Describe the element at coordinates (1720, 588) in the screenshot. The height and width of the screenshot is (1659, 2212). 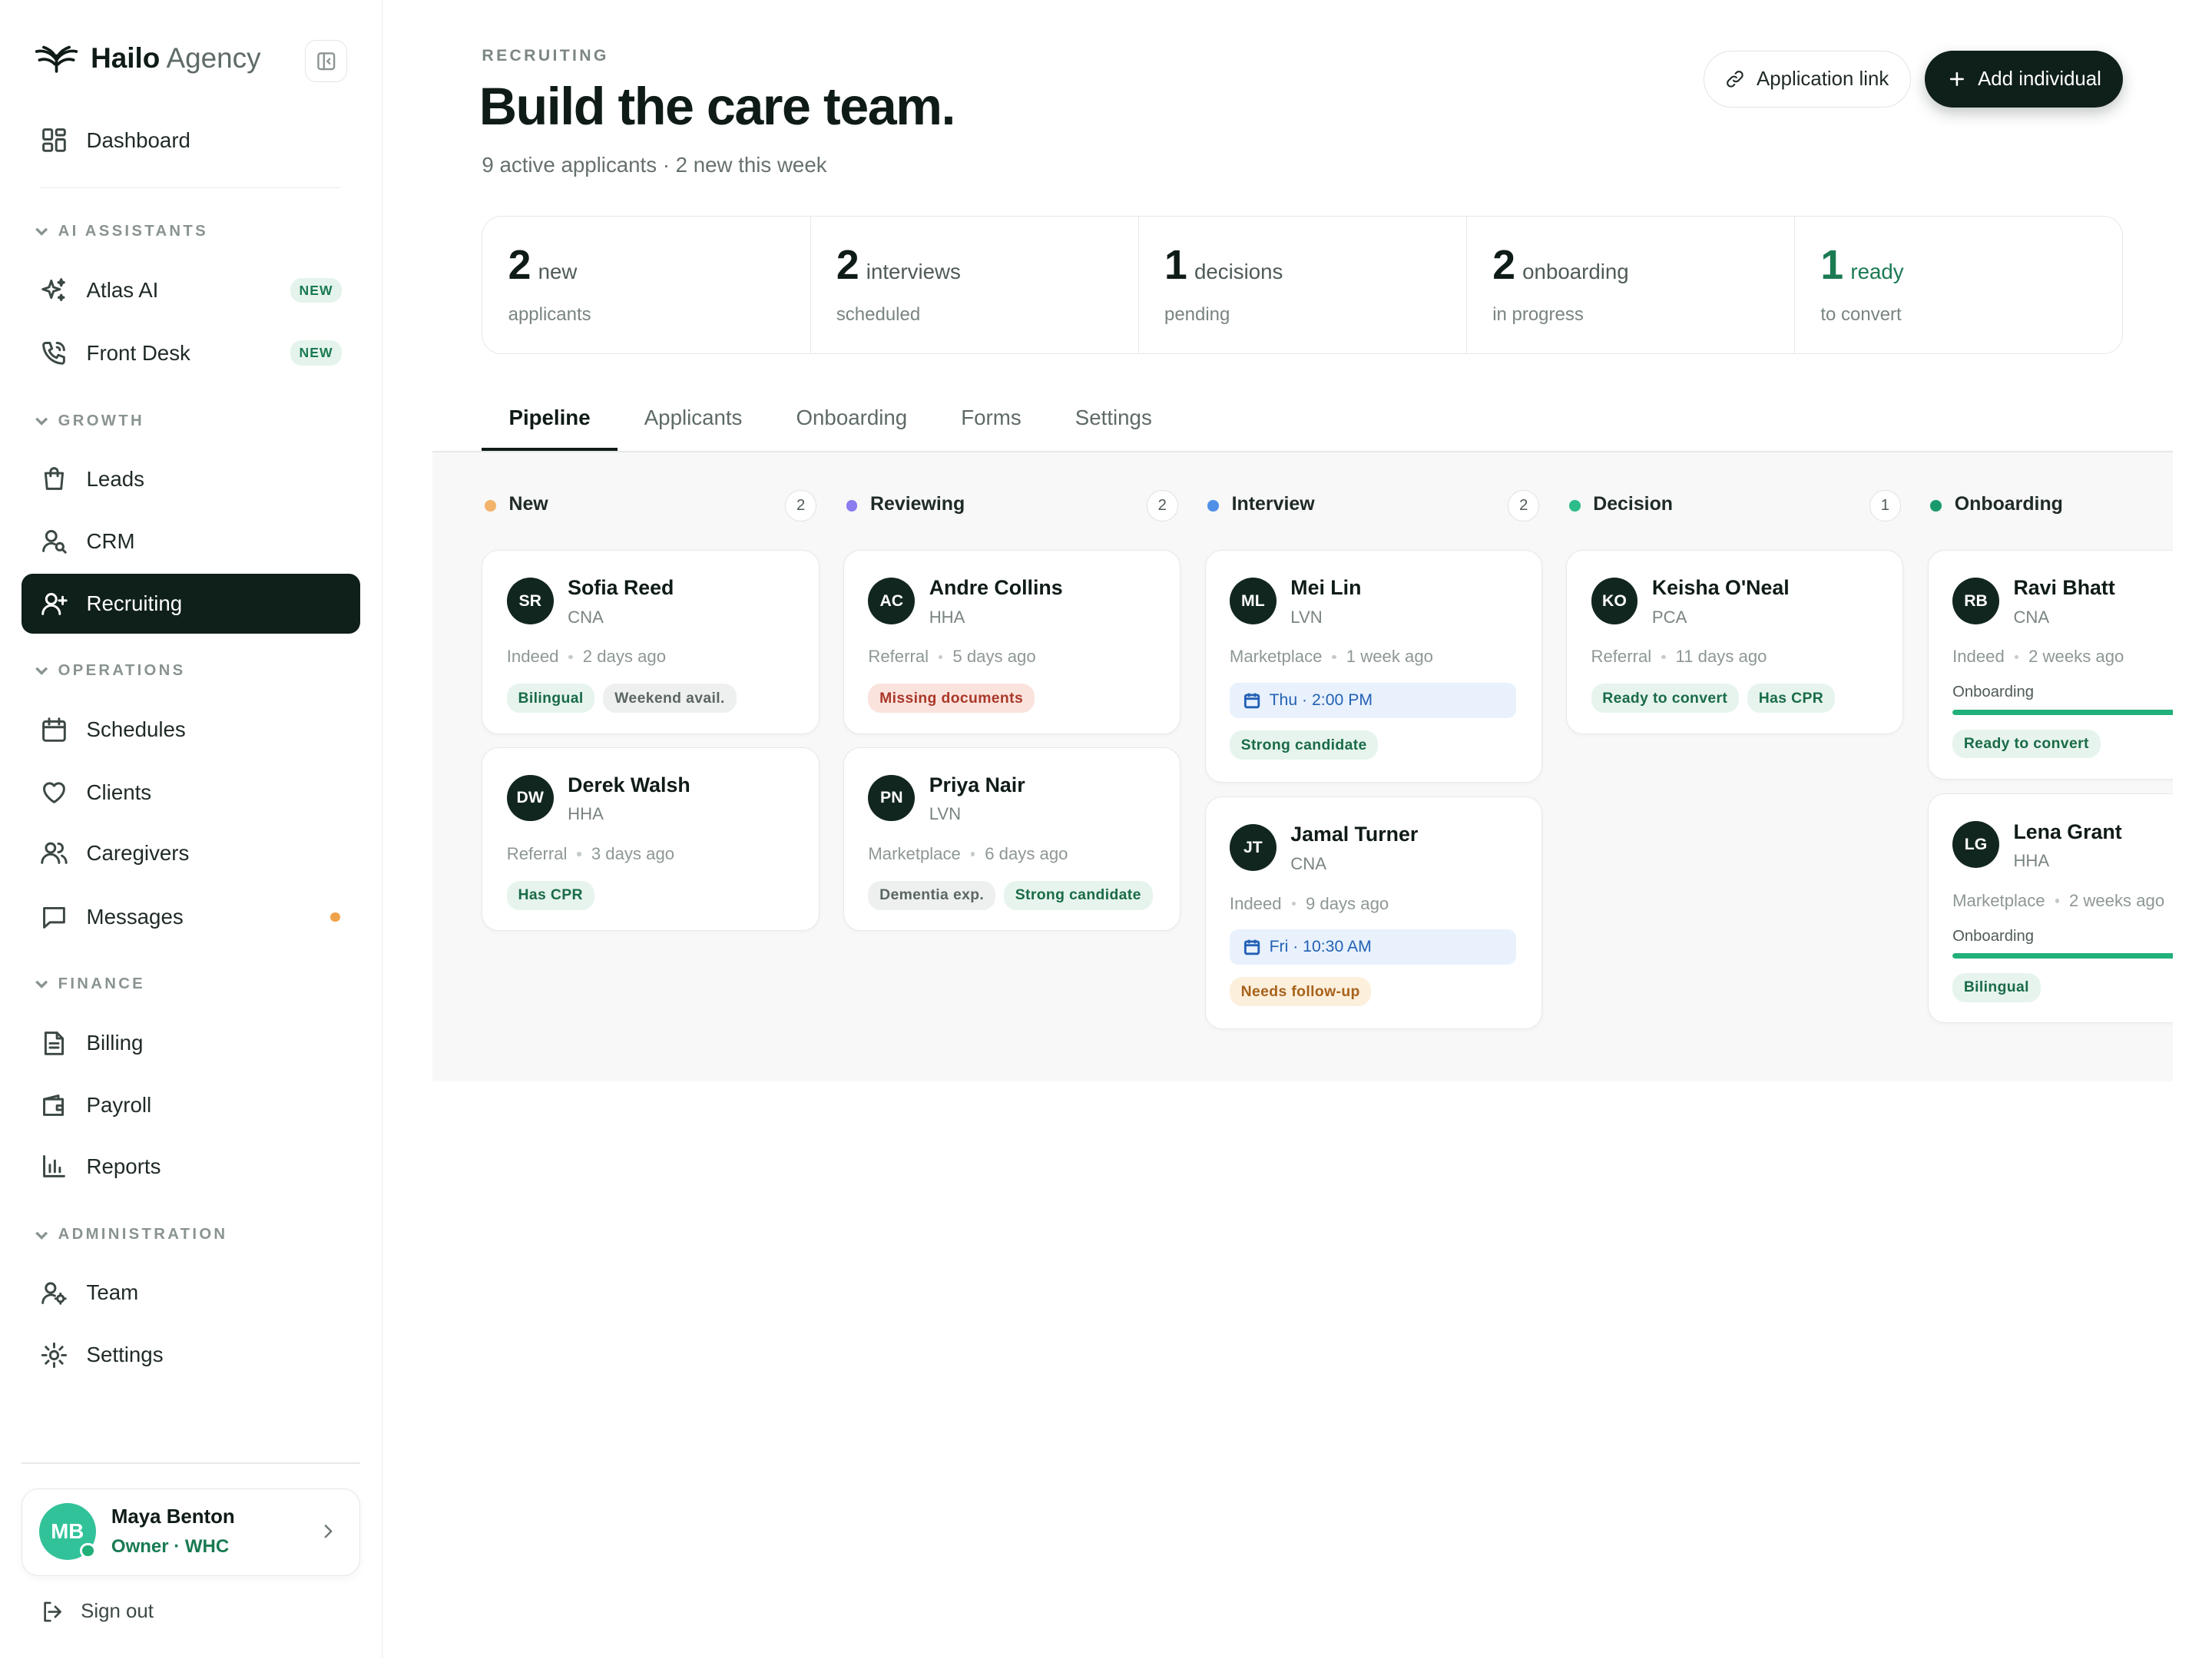
I see `applicant-name: Keisha O'Neal` at that location.